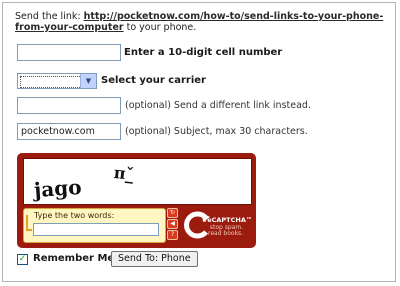 This screenshot has height=286, width=400. Describe the element at coordinates (226, 233) in the screenshot. I see `recaptcha-tagline-2: read books.` at that location.